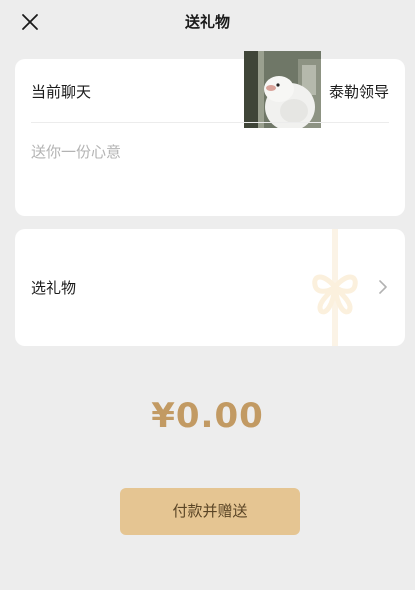  Describe the element at coordinates (210, 152) in the screenshot. I see `message-input` at that location.